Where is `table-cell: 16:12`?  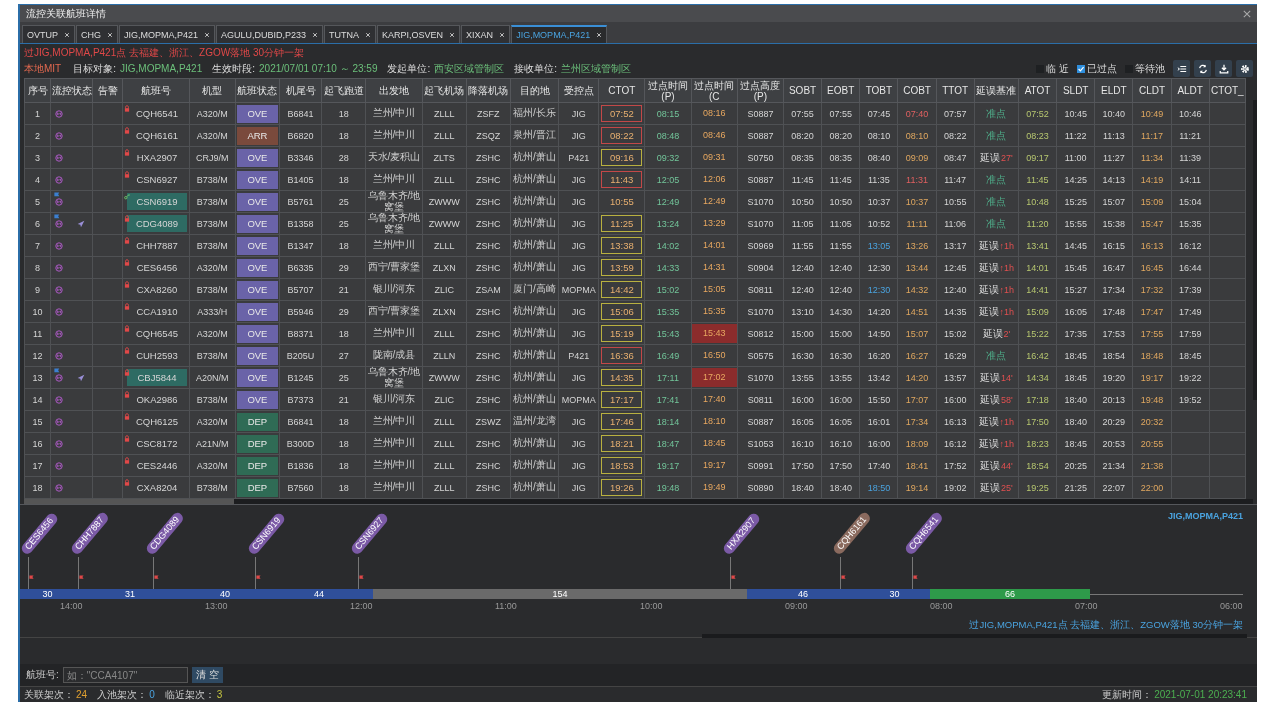 table-cell: 16:12 is located at coordinates (1190, 245).